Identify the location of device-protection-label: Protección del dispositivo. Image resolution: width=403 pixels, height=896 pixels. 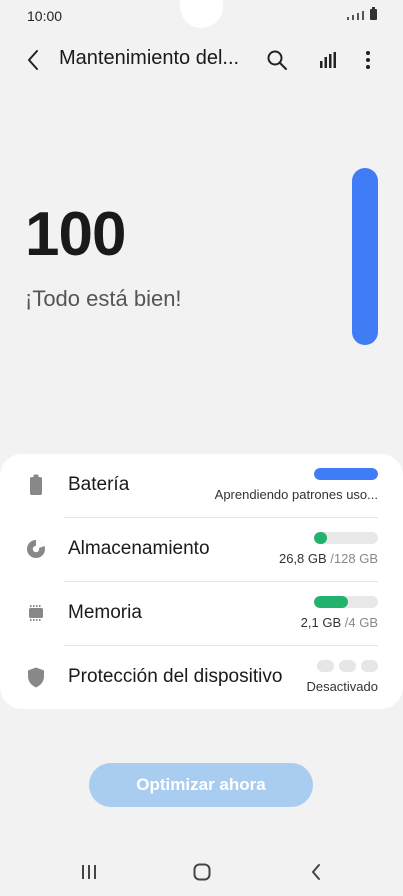
(175, 676).